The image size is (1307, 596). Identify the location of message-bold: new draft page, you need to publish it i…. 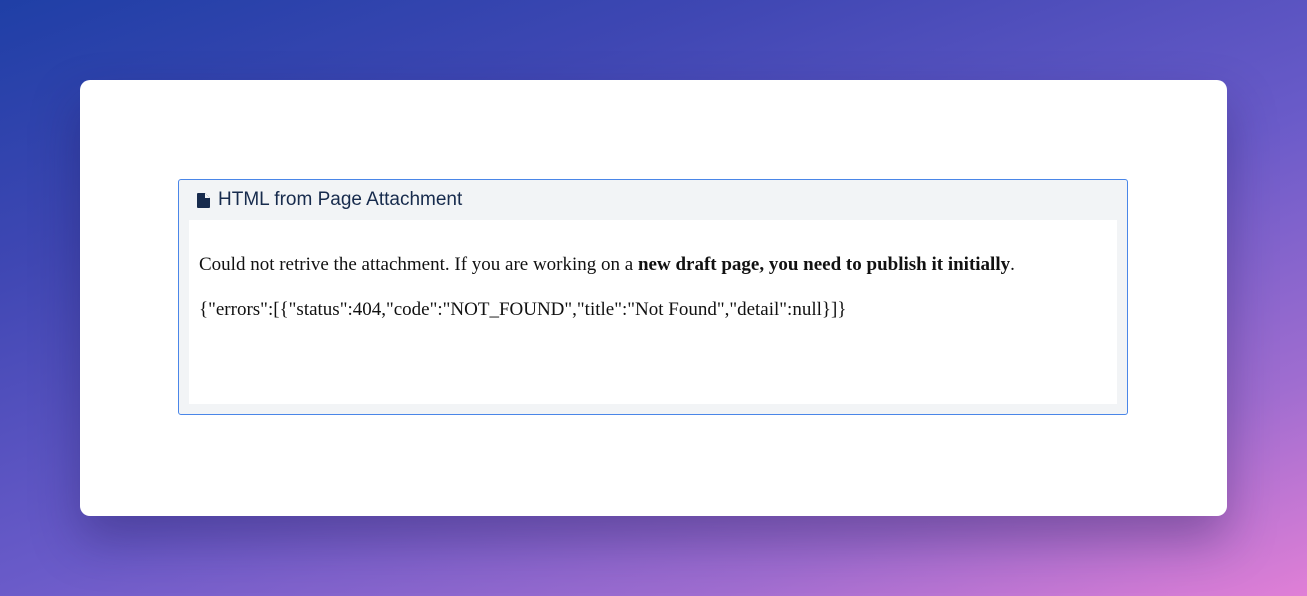
(824, 264).